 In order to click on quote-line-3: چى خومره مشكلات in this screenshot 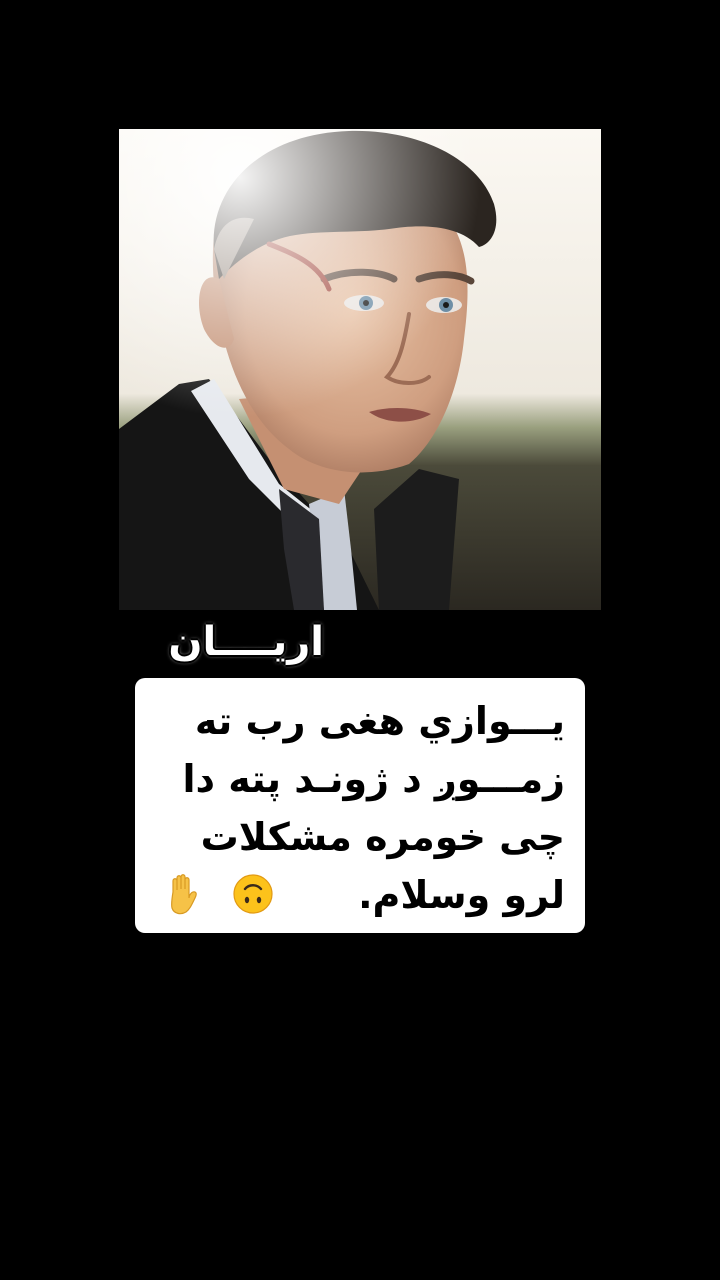, I will do `click(382, 837)`.